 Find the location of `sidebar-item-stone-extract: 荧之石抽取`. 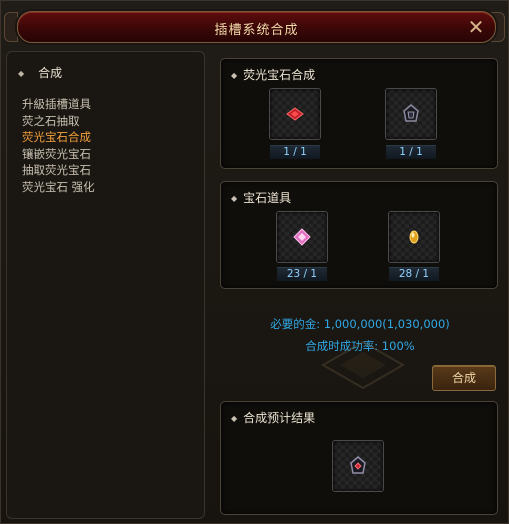

sidebar-item-stone-extract: 荧之石抽取 is located at coordinates (58, 121).